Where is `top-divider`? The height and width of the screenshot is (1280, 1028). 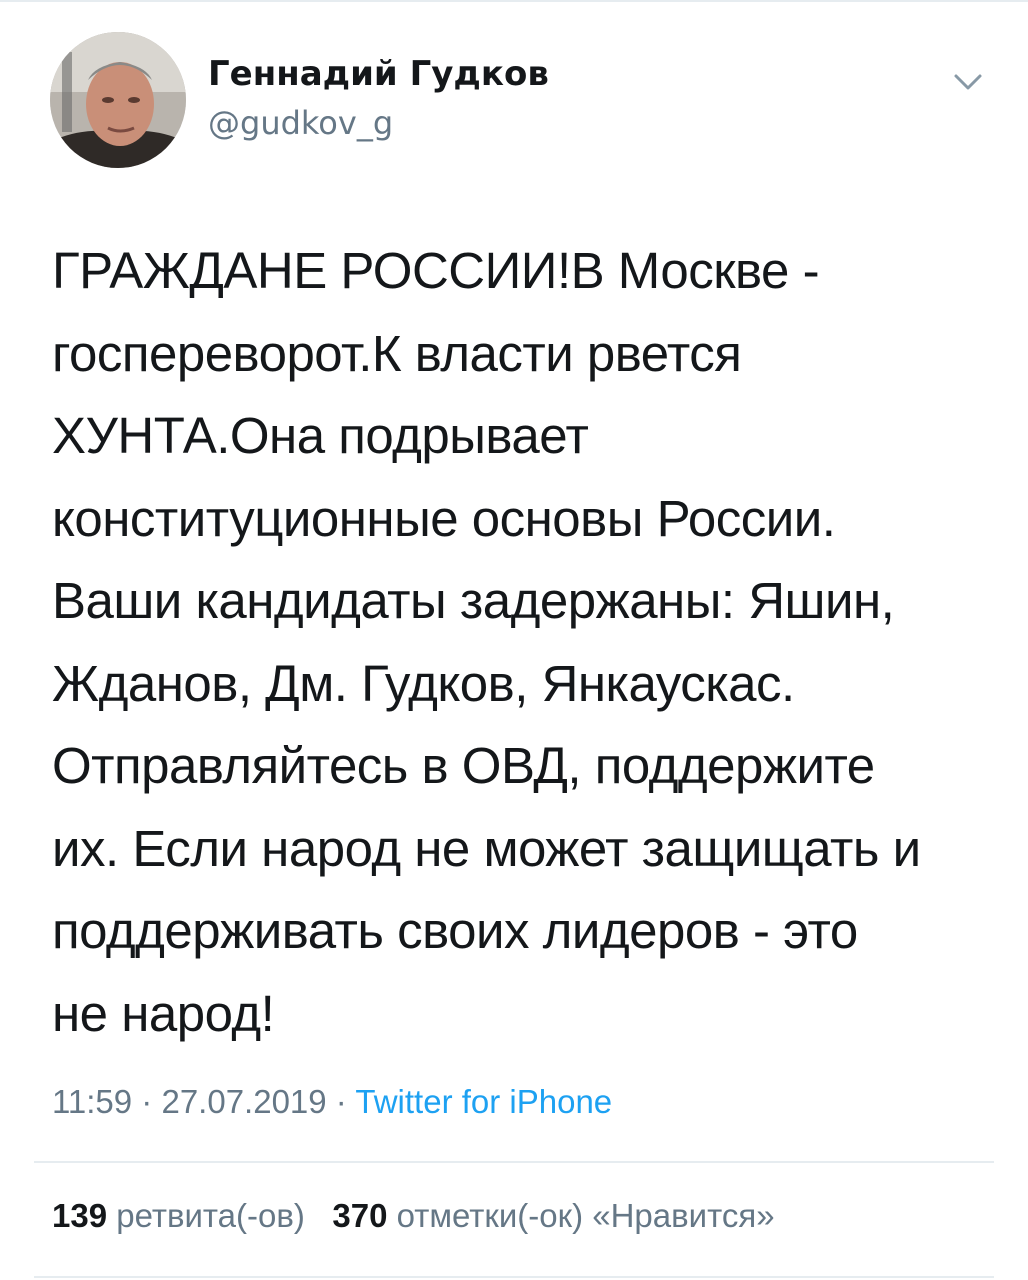 top-divider is located at coordinates (514, 1).